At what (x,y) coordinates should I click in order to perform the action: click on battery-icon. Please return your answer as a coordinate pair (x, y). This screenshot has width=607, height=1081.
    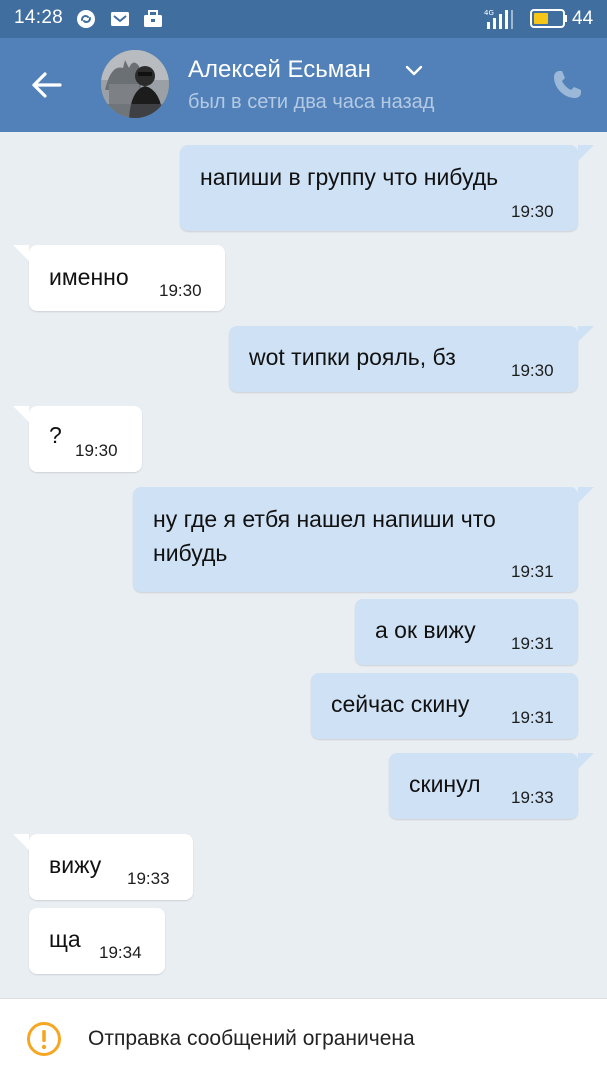
    Looking at the image, I should click on (548, 18).